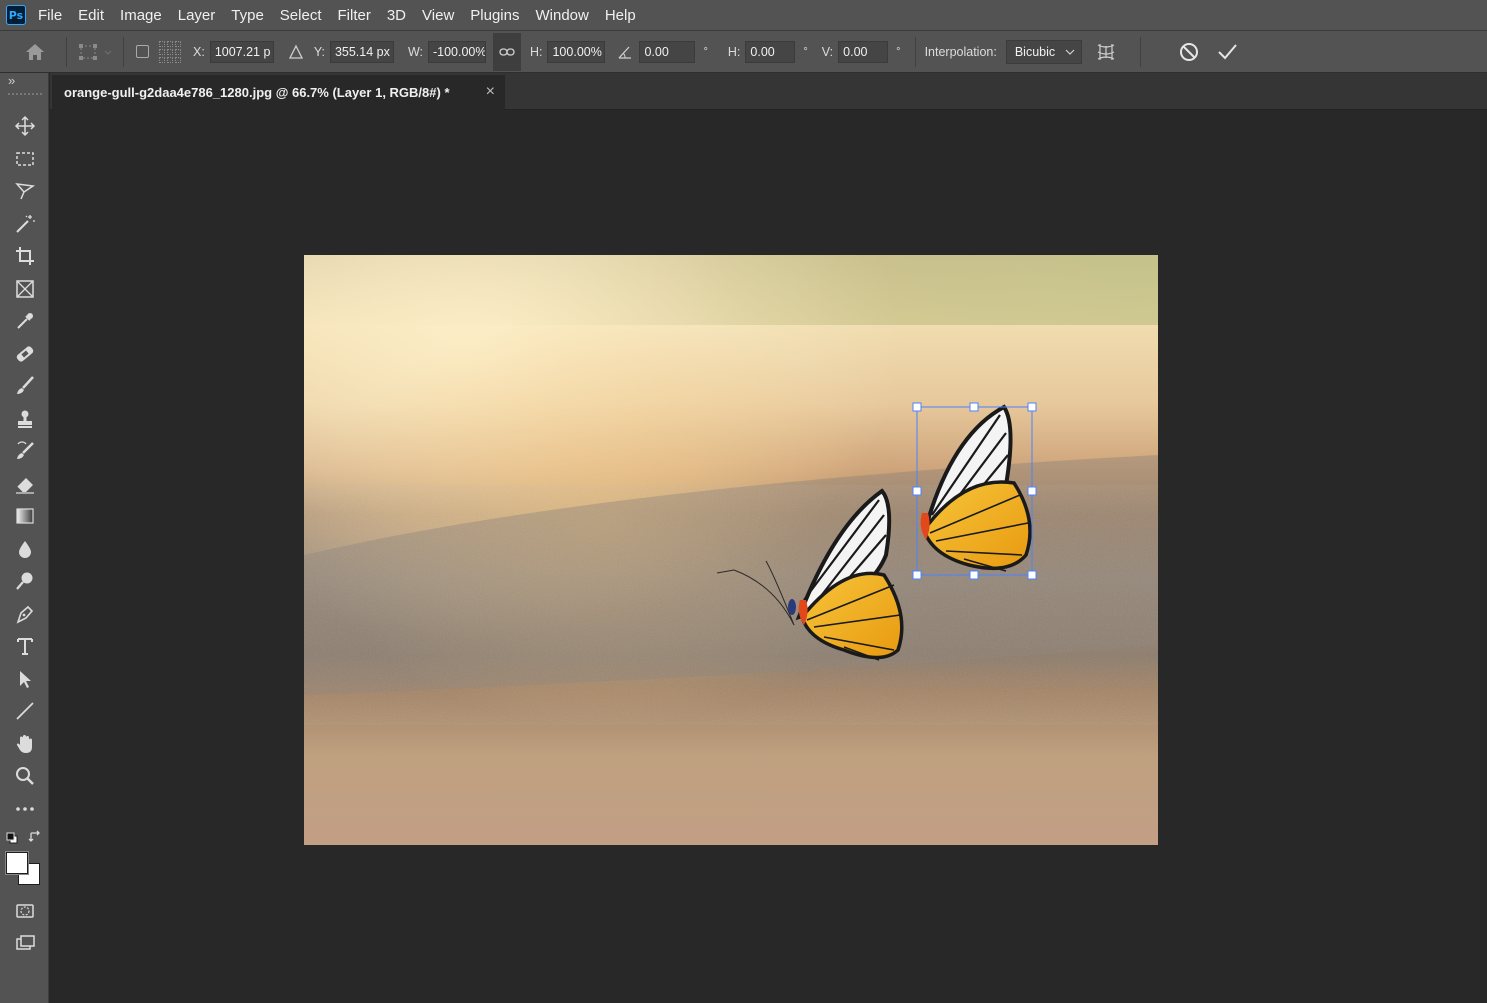  I want to click on blur-tool, so click(25, 549).